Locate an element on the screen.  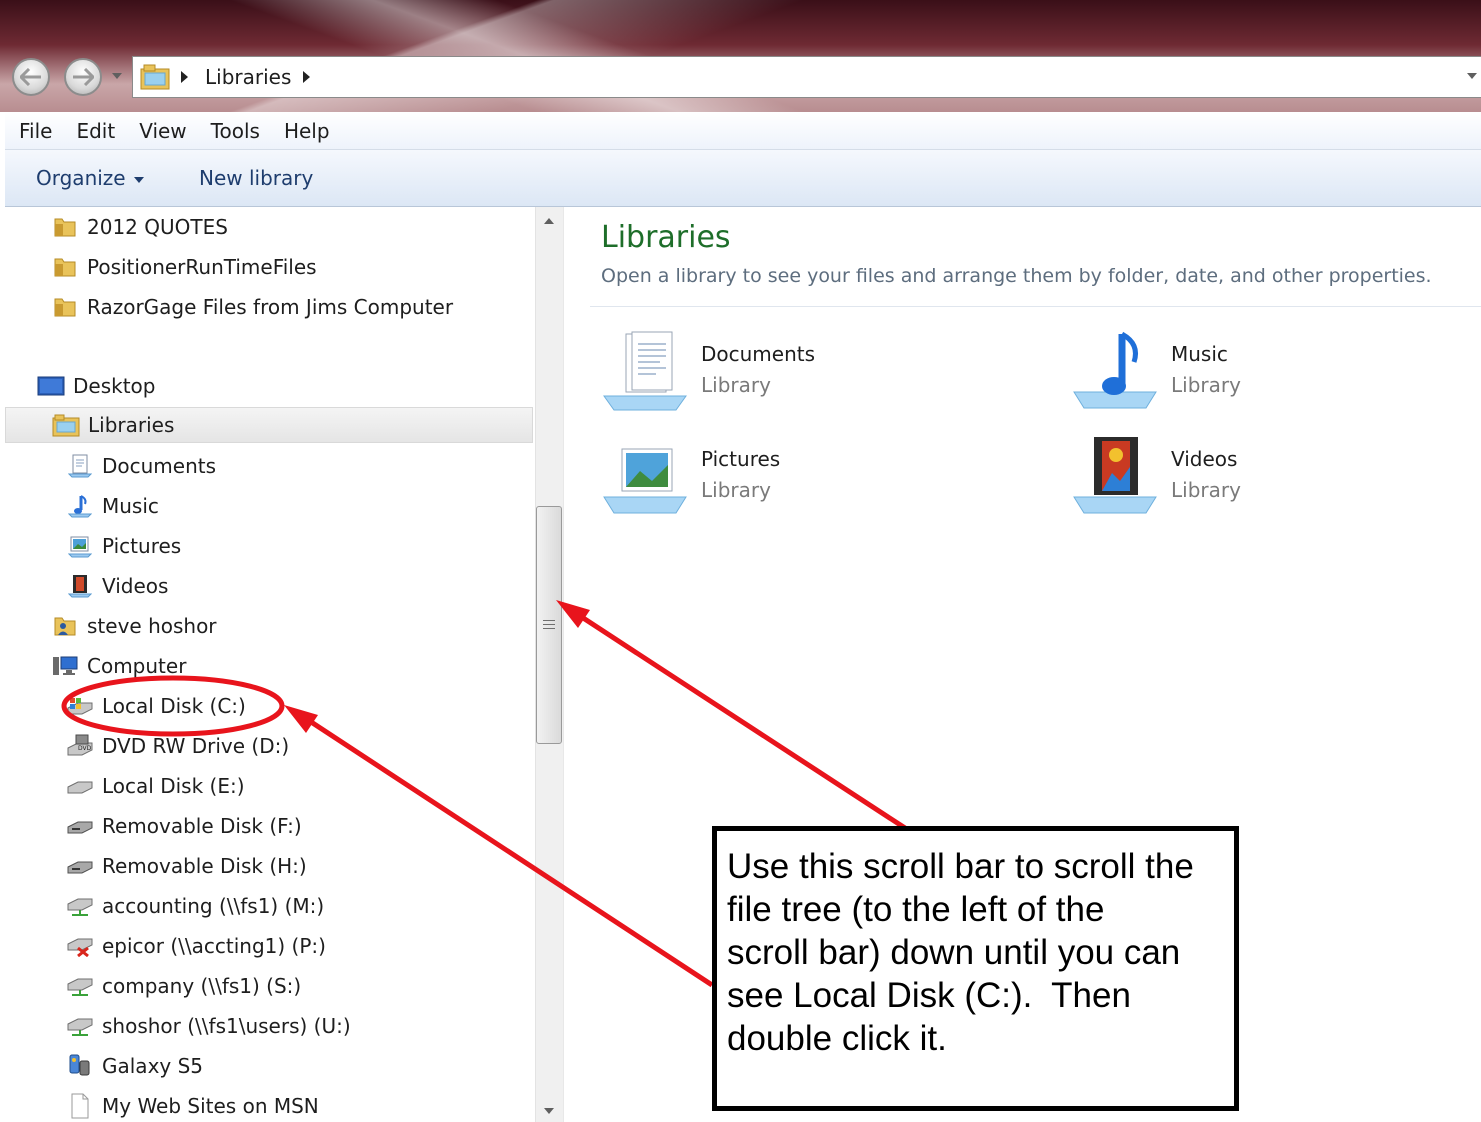
tree-item-shoshor-u: shoshor (\\fs1\users) (U:) is located at coordinates (208, 1026).